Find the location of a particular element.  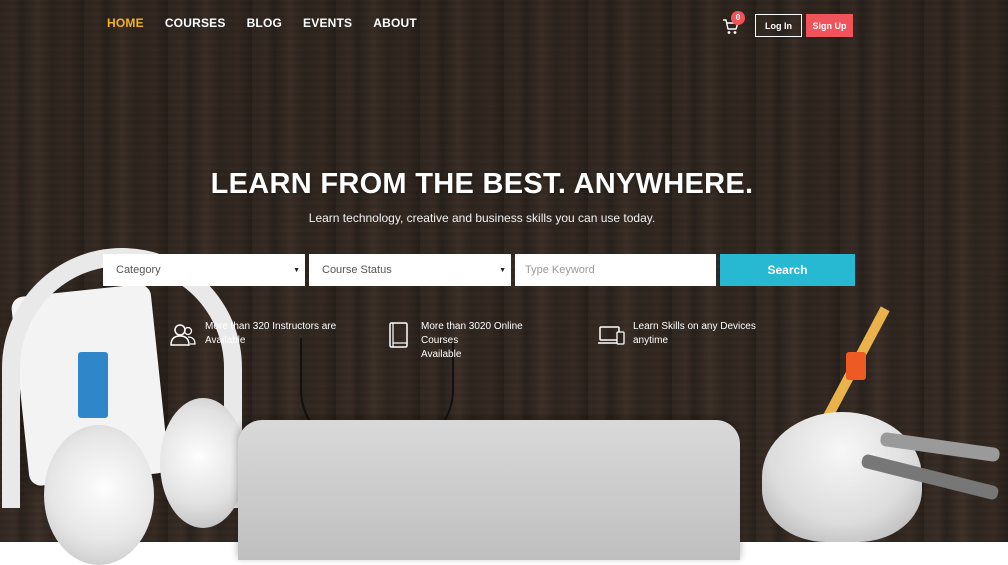

course-search-form: Category ▼ Course Status ▼ Search is located at coordinates (479, 270).